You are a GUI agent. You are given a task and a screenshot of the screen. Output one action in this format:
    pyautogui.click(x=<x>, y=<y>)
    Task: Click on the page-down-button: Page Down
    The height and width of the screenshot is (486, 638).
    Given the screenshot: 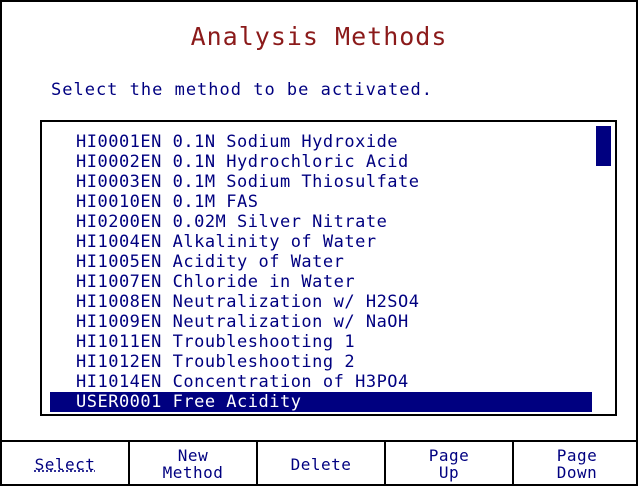 What is the action you would take?
    pyautogui.click(x=576, y=464)
    